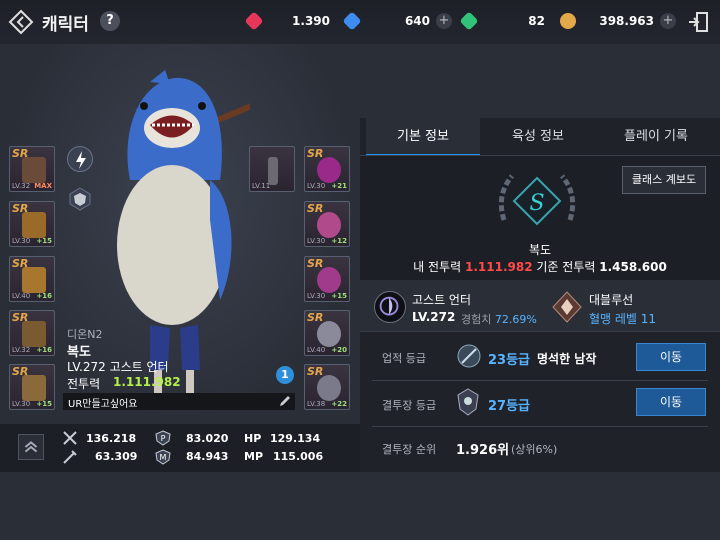 The image size is (720, 540). I want to click on attack-icon, so click(70, 438).